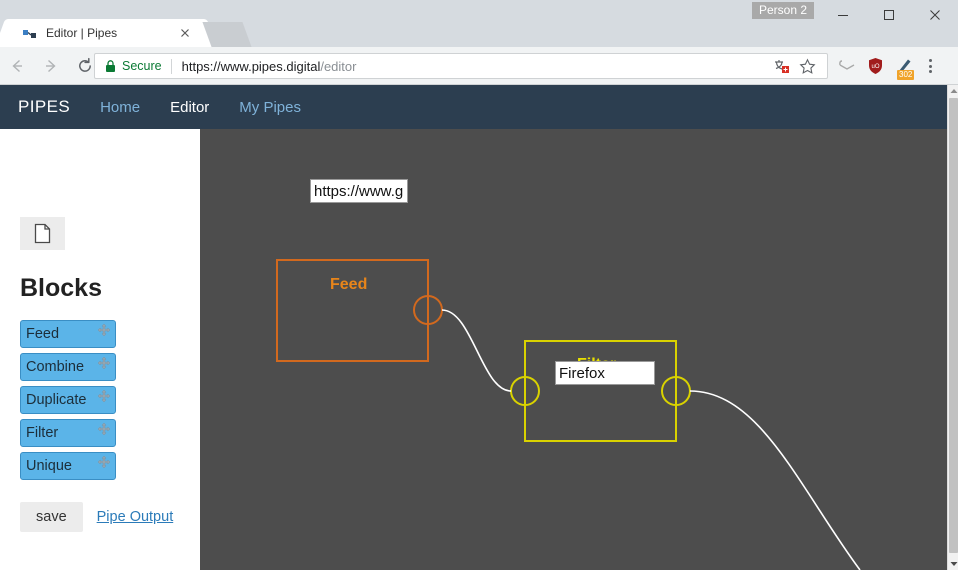 This screenshot has height=570, width=958. What do you see at coordinates (61, 288) in the screenshot?
I see `page-title: Blocks` at bounding box center [61, 288].